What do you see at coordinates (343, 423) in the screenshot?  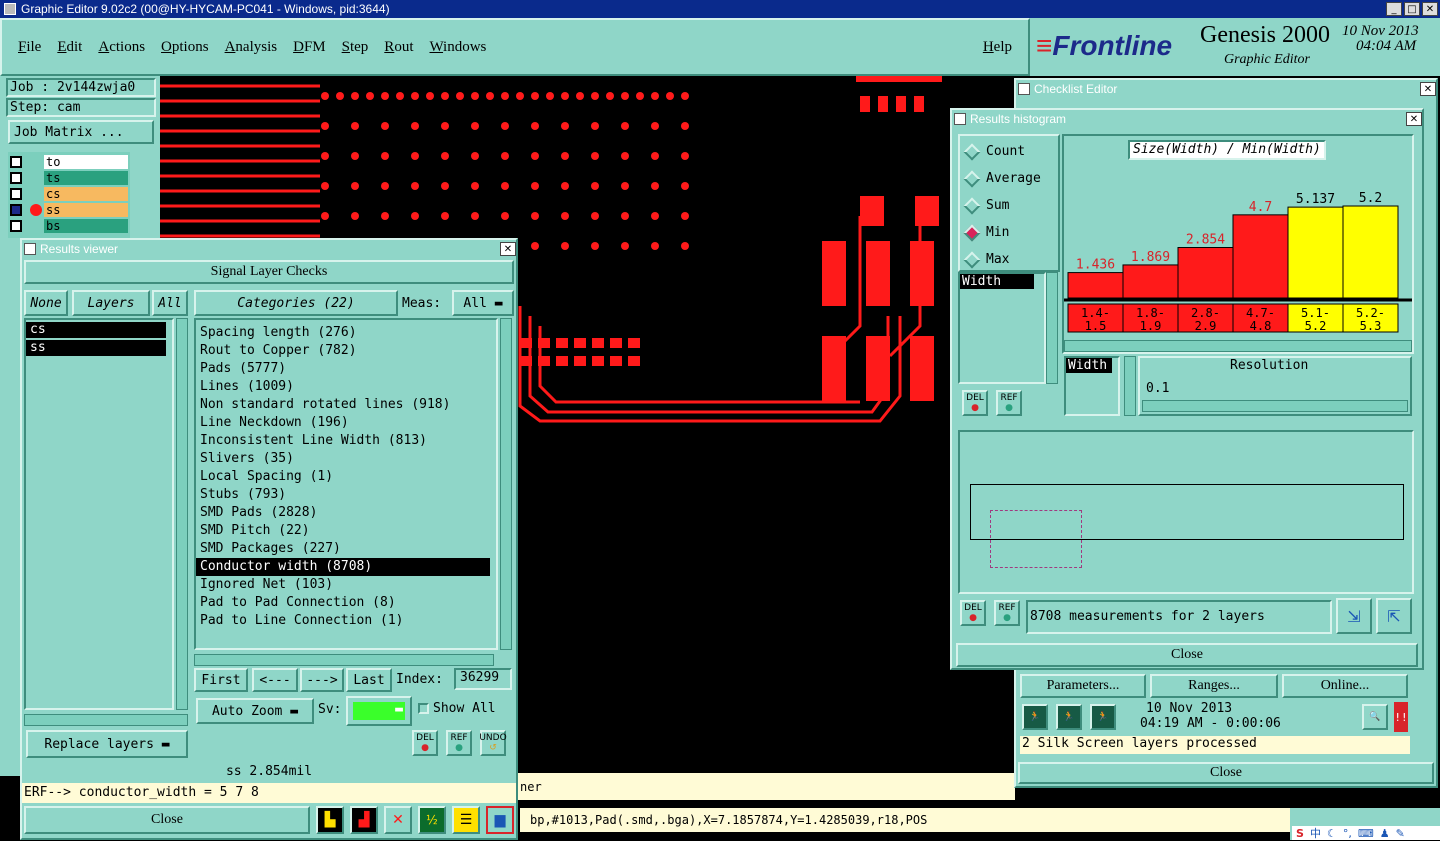 I see `category-item: Line Neckdown (196)` at bounding box center [343, 423].